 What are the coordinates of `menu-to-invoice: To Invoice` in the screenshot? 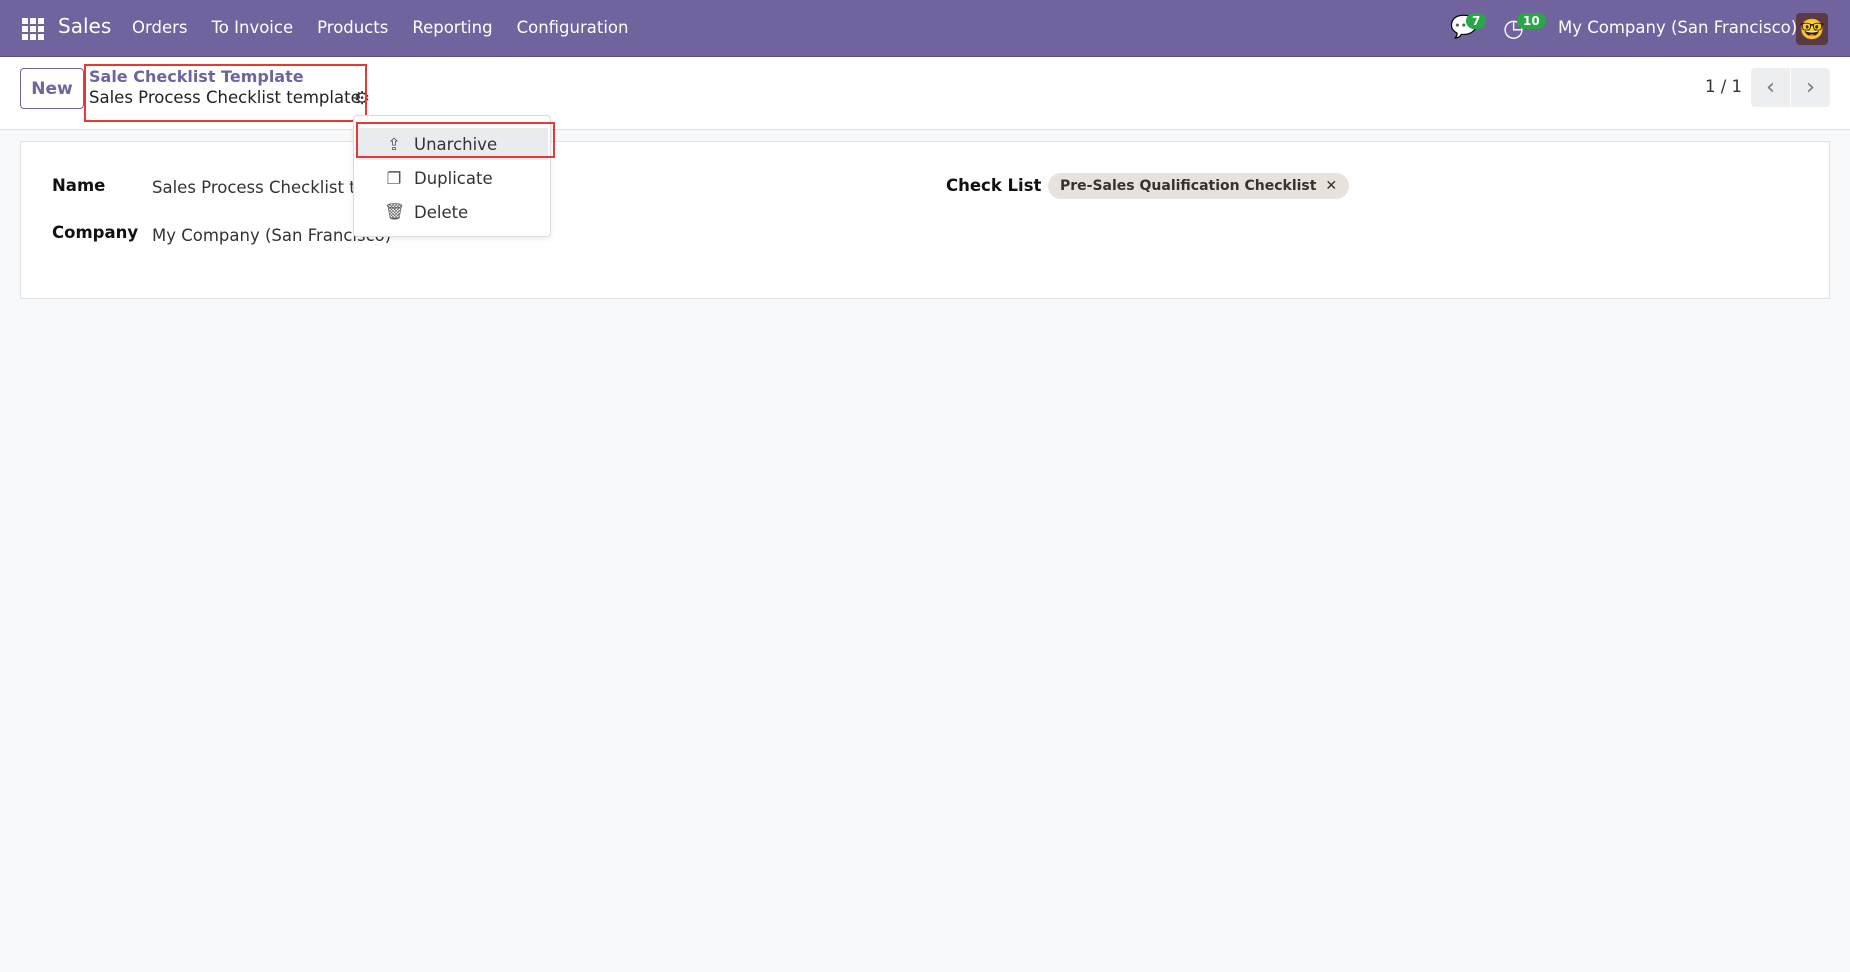 It's located at (253, 27).